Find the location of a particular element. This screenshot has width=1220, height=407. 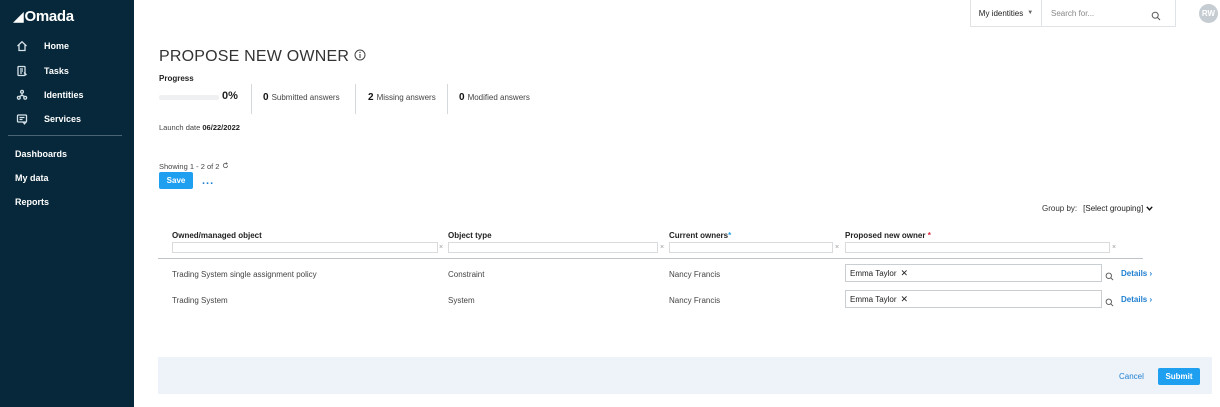

column-header-label: Current owners is located at coordinates (699, 235).